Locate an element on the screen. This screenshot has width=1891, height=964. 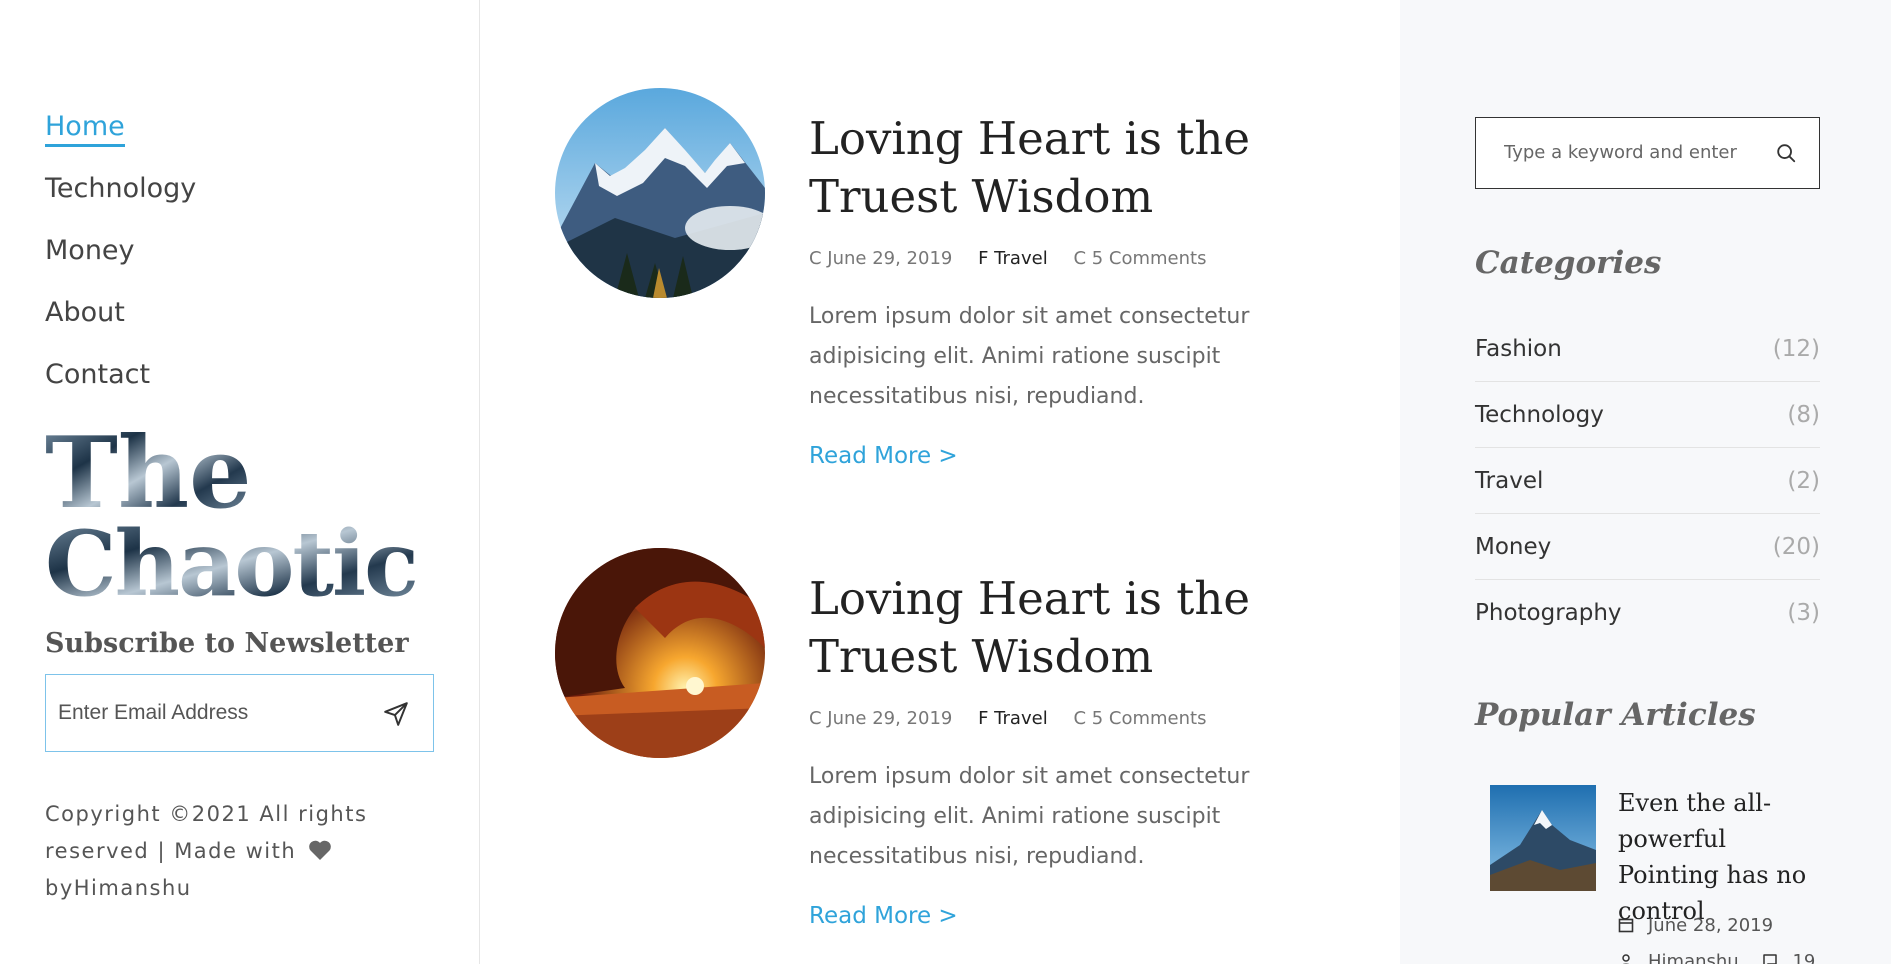
logo-line-2: Chaotic is located at coordinates (231, 558).